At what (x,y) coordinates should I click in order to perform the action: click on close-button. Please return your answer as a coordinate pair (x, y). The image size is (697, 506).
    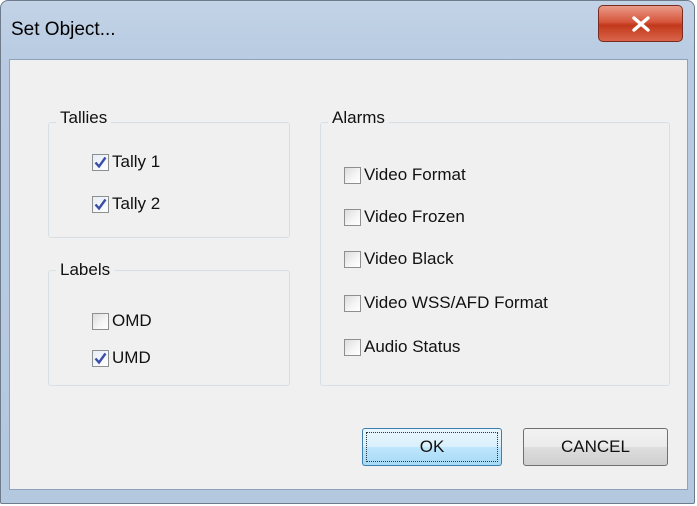
    Looking at the image, I should click on (640, 23).